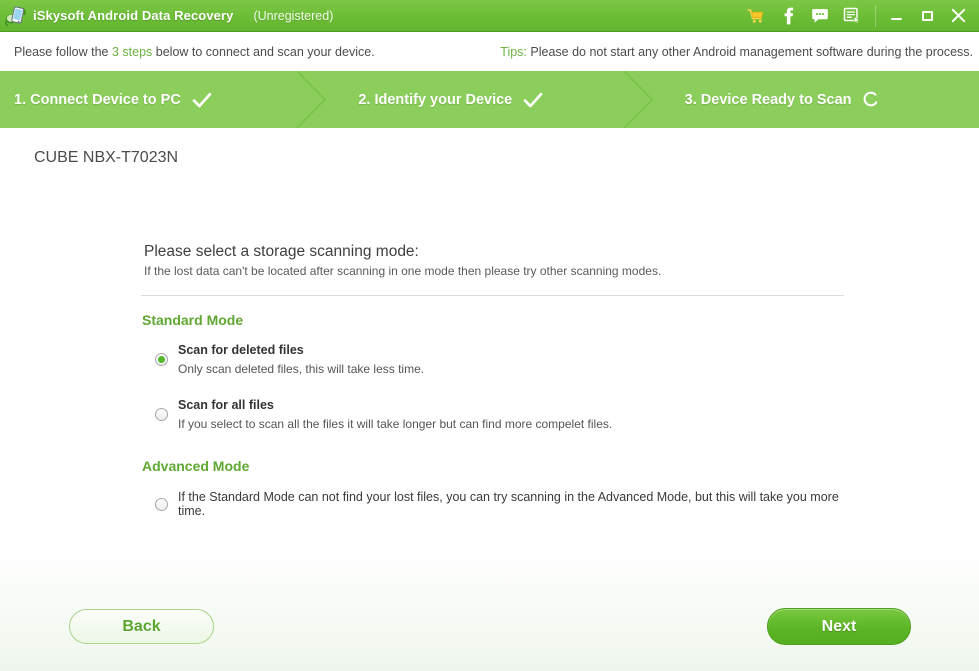 This screenshot has height=671, width=979. I want to click on close-button, so click(958, 16).